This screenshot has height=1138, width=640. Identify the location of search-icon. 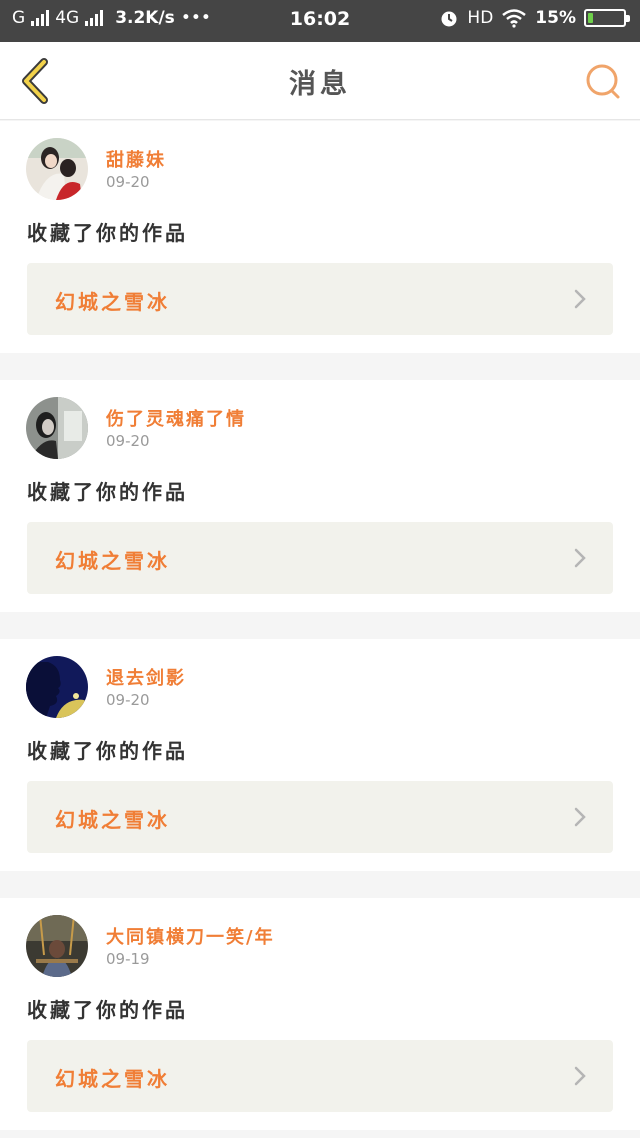
(603, 81).